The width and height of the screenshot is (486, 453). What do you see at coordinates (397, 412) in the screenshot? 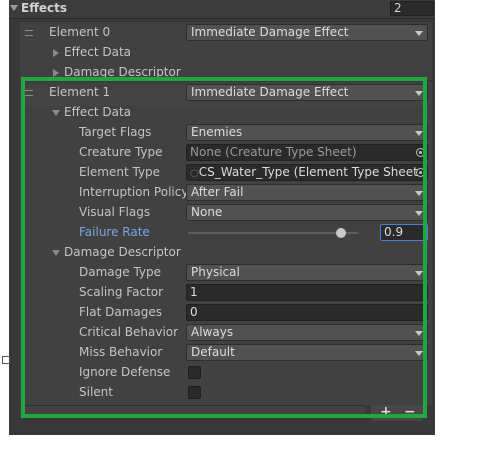
I see `list-footer-buttons: + −` at bounding box center [397, 412].